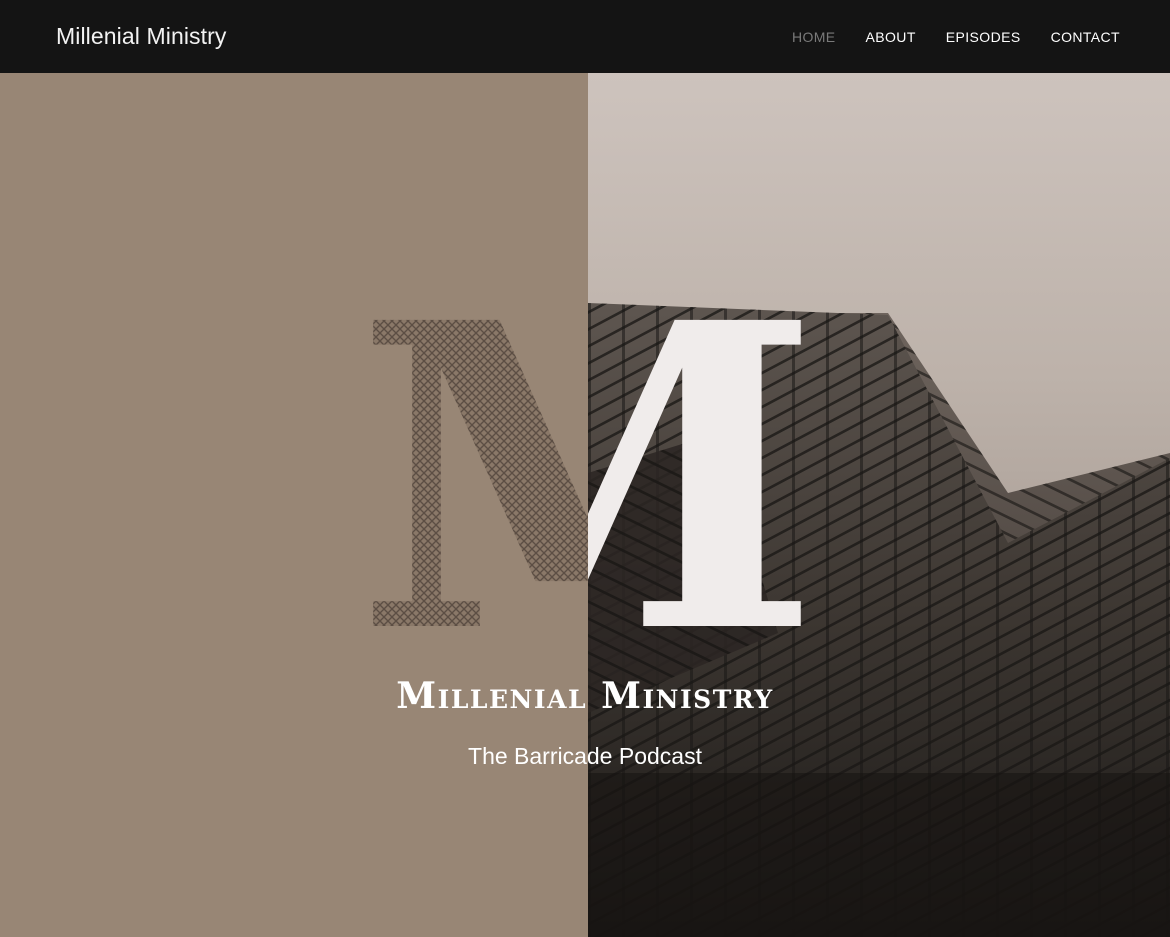 The image size is (1170, 937). Describe the element at coordinates (585, 696) in the screenshot. I see `hero-title: Millenial Ministry` at that location.